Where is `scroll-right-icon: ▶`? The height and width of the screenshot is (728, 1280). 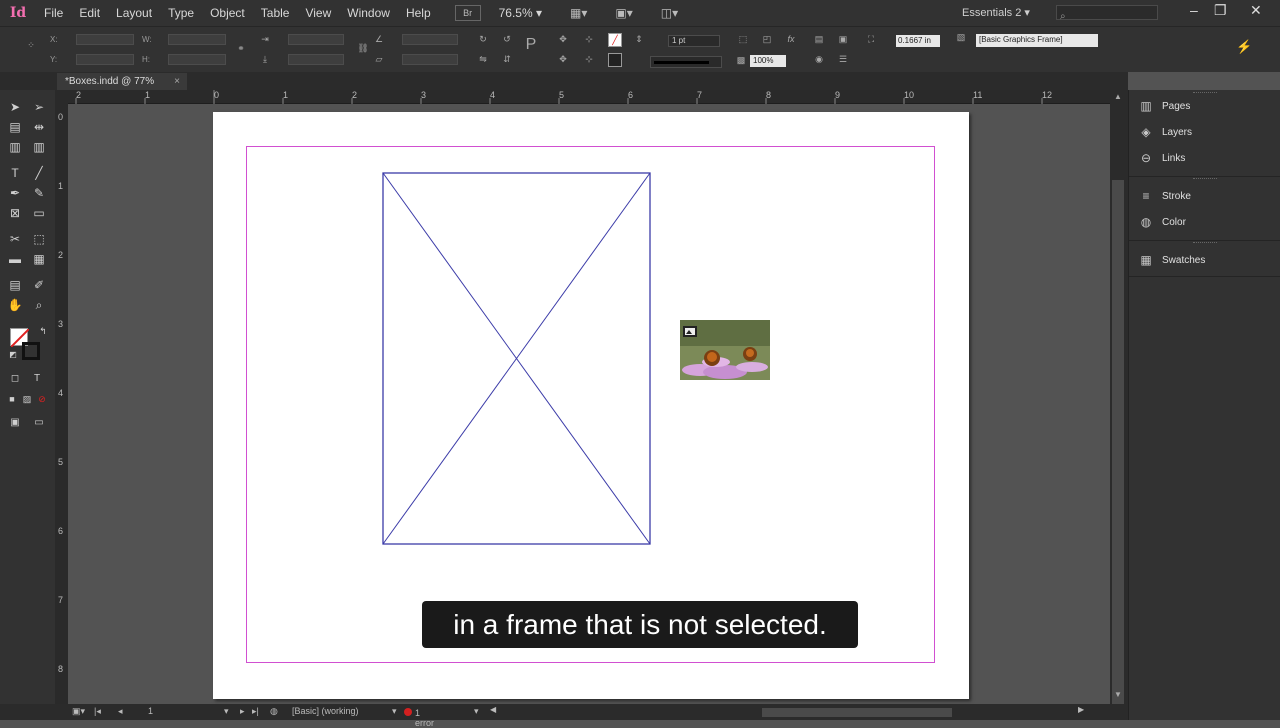
scroll-right-icon: ▶ is located at coordinates (1081, 709).